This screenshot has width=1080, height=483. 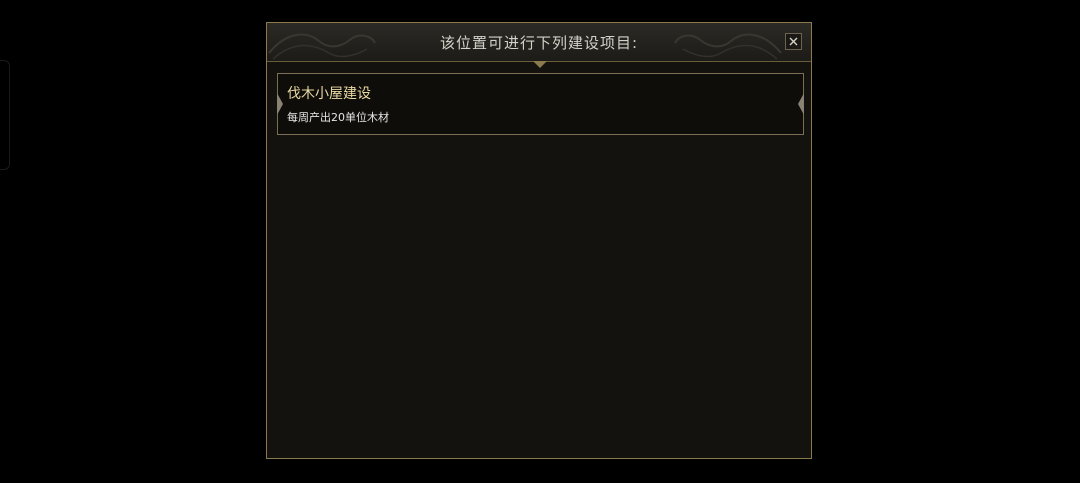 I want to click on header-pointer-icon, so click(x=540, y=64).